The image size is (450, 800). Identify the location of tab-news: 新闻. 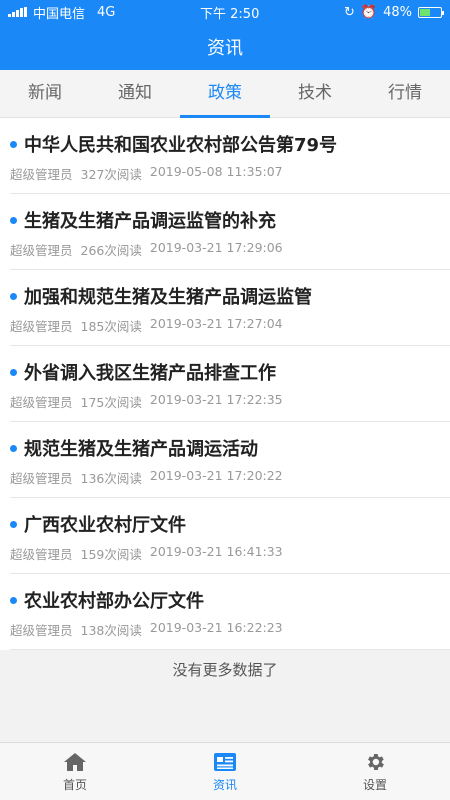
(45, 93).